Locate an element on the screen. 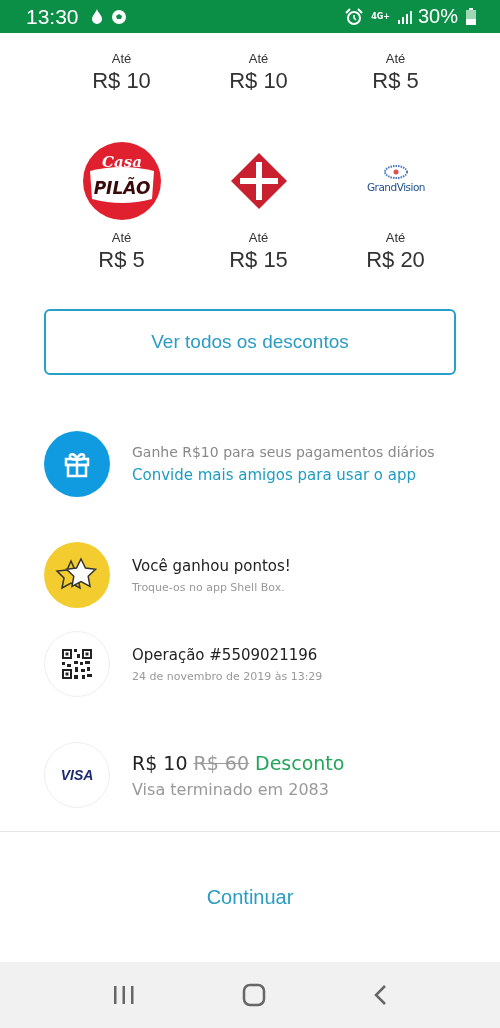  discount-amount: R$ 20 is located at coordinates (395, 260).